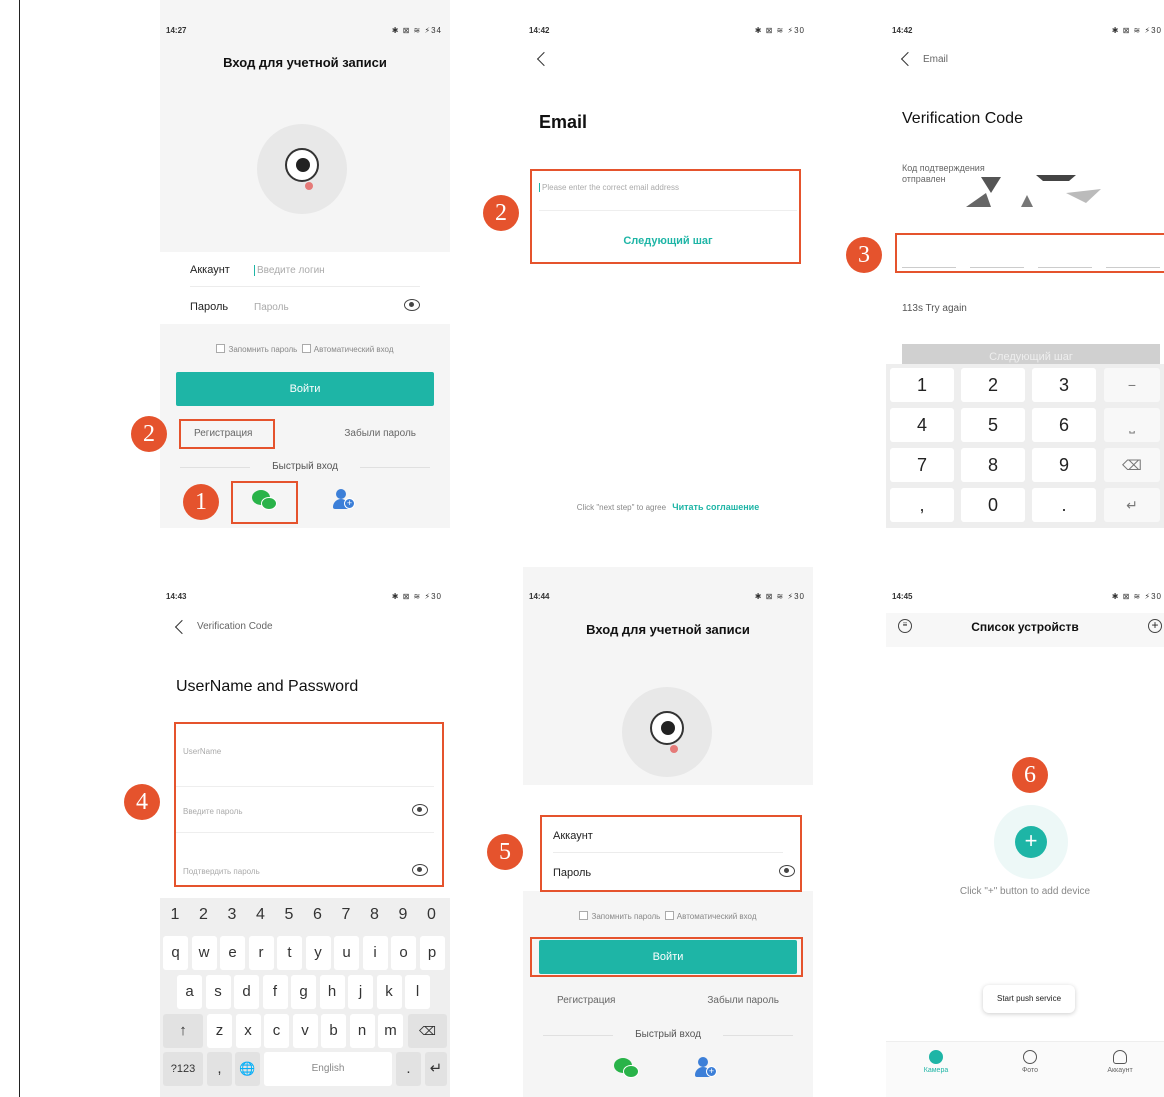 This screenshot has height=1097, width=1164. Describe the element at coordinates (427, 1031) in the screenshot. I see `backspace-key: ⌫` at that location.